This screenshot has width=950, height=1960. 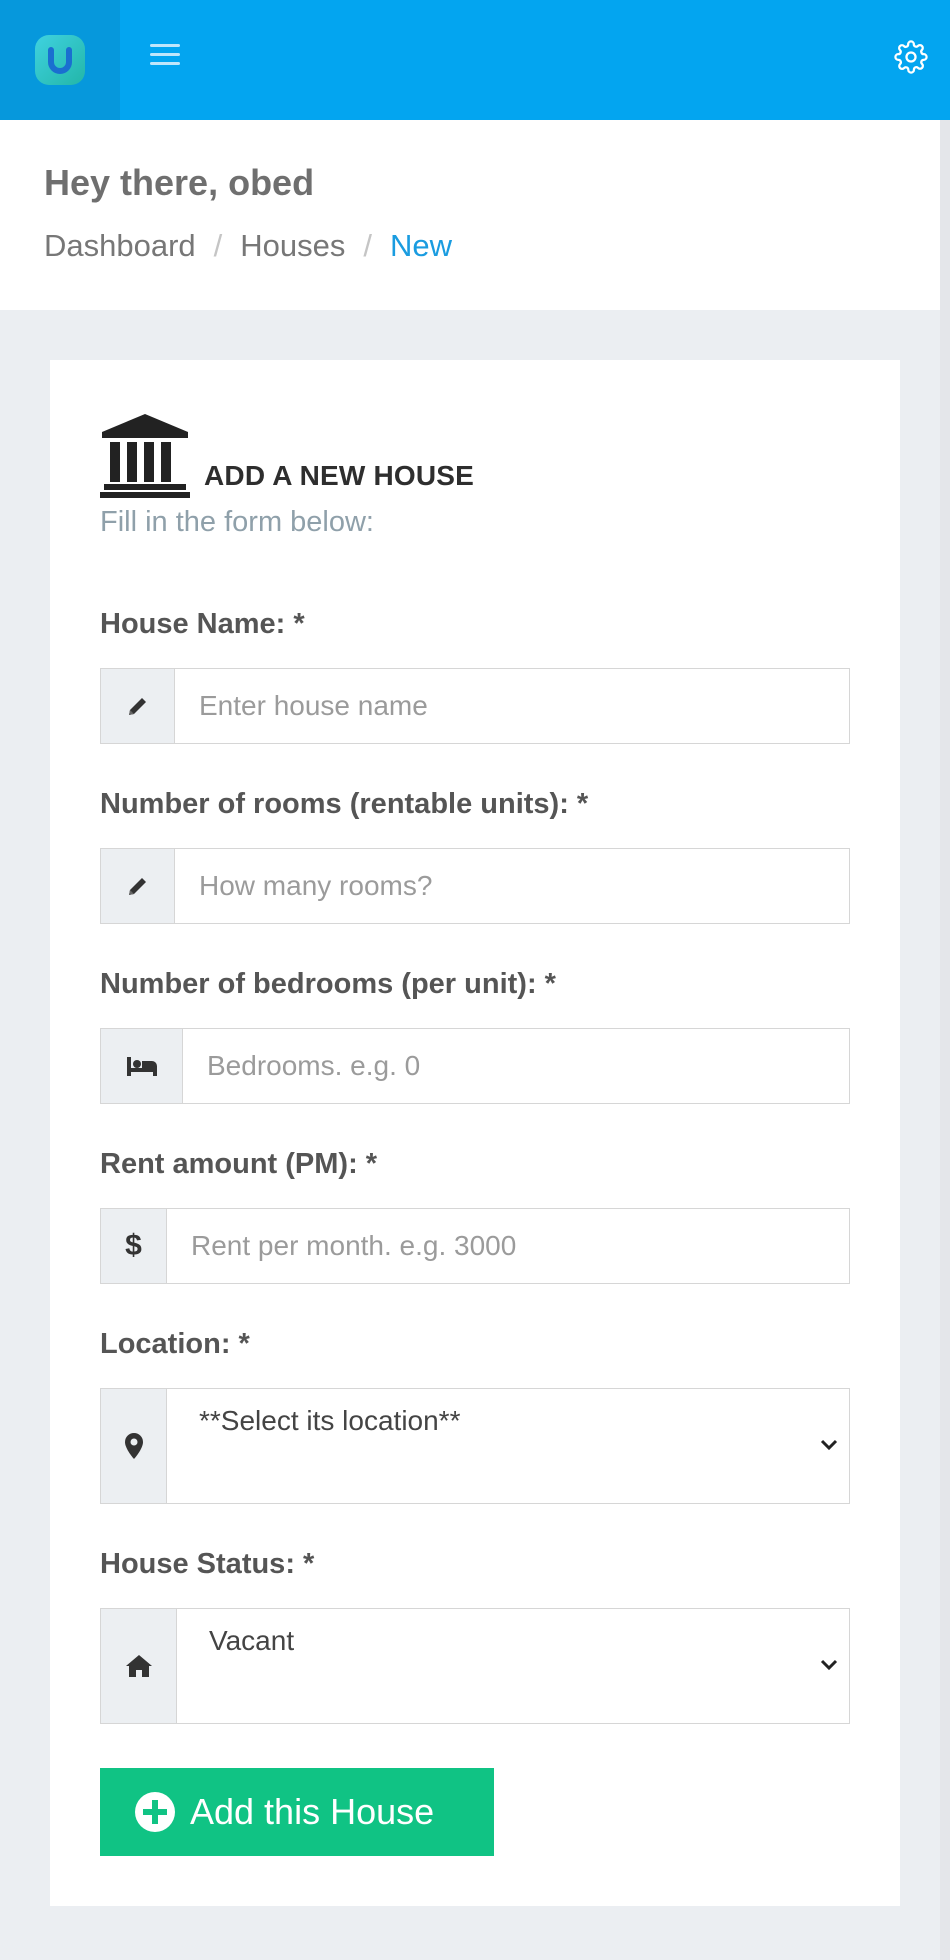 What do you see at coordinates (239, 1164) in the screenshot?
I see `rent-label: Rent amount (PM): *` at bounding box center [239, 1164].